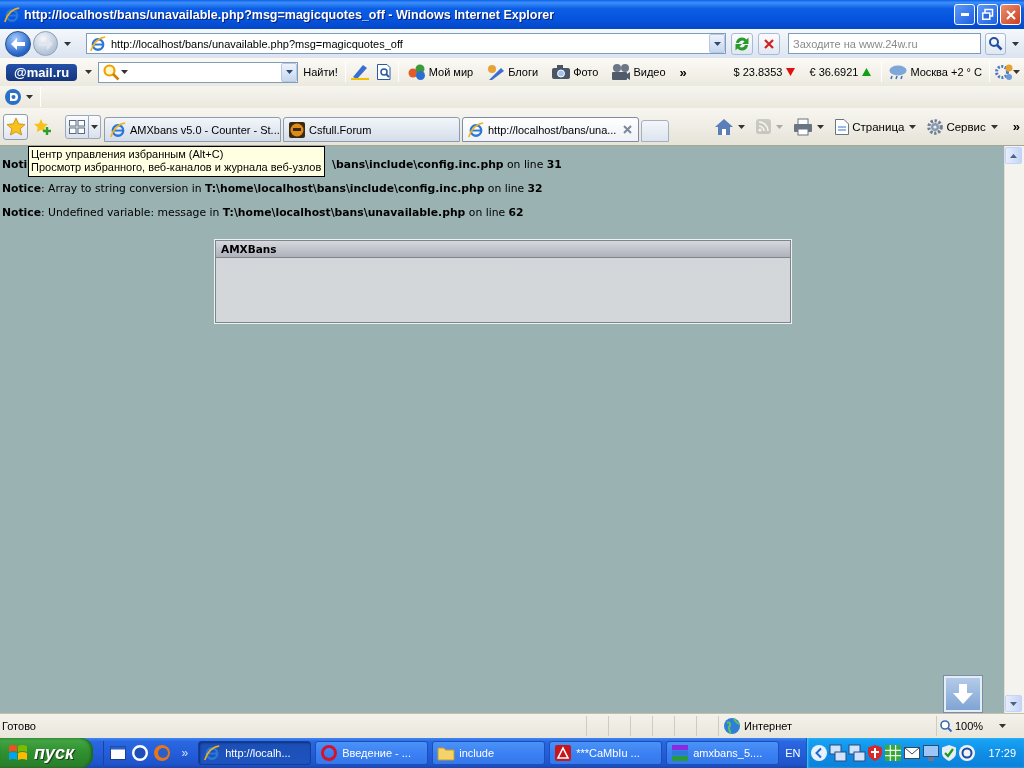 Image resolution: width=1024 pixels, height=768 pixels. Describe the element at coordinates (489, 753) in the screenshot. I see `taskbar-button: include` at that location.